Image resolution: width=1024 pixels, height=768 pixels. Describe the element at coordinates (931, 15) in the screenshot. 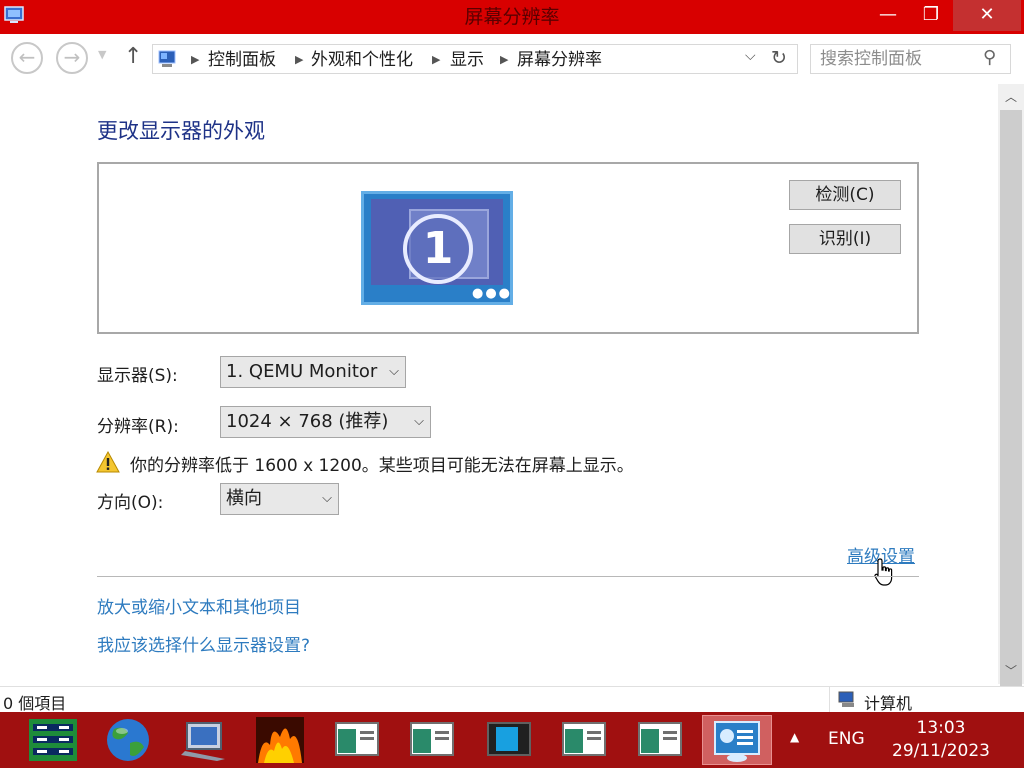

I see `maximize-button: ❐` at that location.